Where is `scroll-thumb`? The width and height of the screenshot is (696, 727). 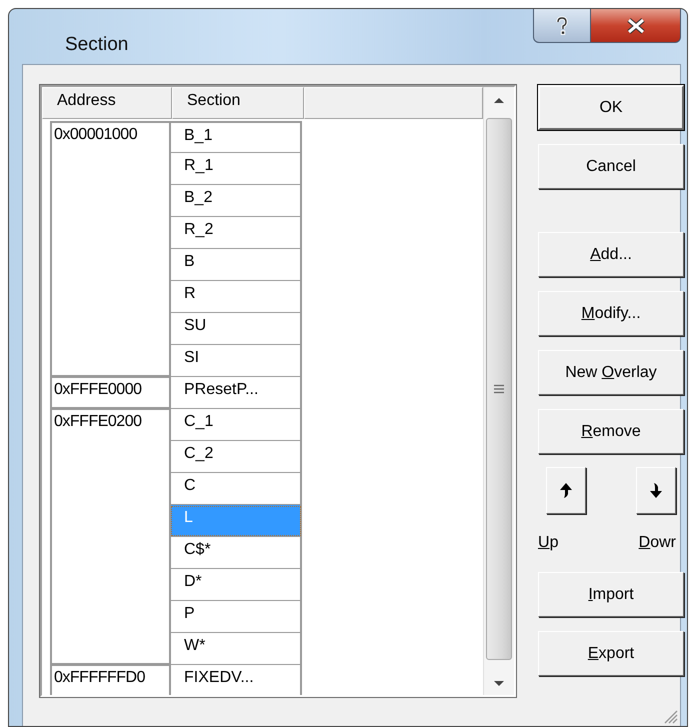
scroll-thumb is located at coordinates (499, 389).